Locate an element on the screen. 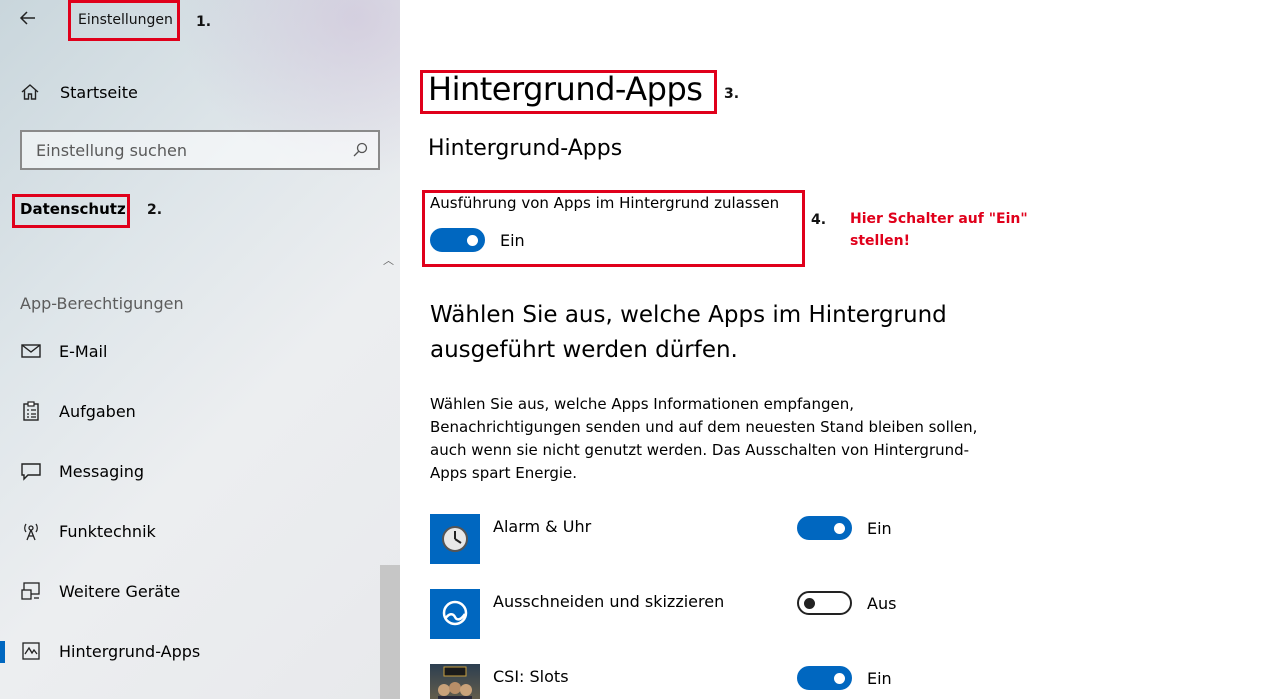 The width and height of the screenshot is (1264, 699). chat-icon is located at coordinates (31, 472).